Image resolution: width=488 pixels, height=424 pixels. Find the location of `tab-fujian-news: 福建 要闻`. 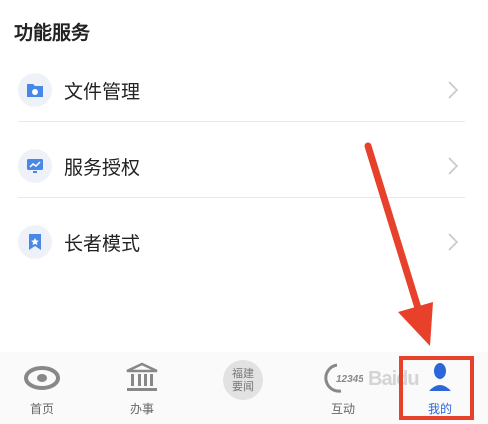

tab-fujian-news: 福建 要闻 is located at coordinates (243, 392).